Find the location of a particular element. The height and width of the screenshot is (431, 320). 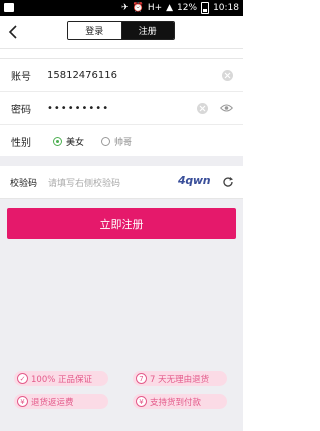

header: 登录 注册 is located at coordinates (121, 32).